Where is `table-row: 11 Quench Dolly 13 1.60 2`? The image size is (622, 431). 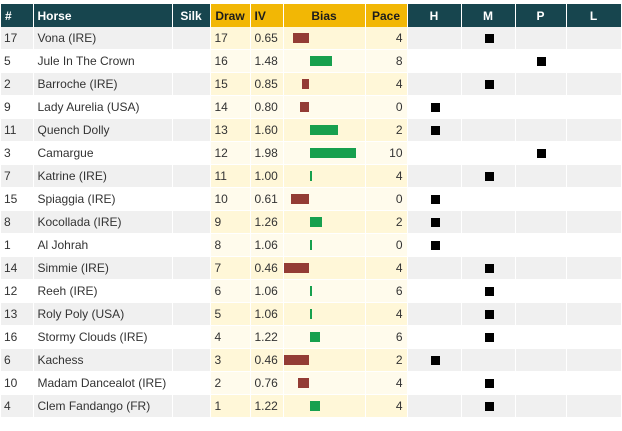 table-row: 11 Quench Dolly 13 1.60 2 is located at coordinates (311, 130).